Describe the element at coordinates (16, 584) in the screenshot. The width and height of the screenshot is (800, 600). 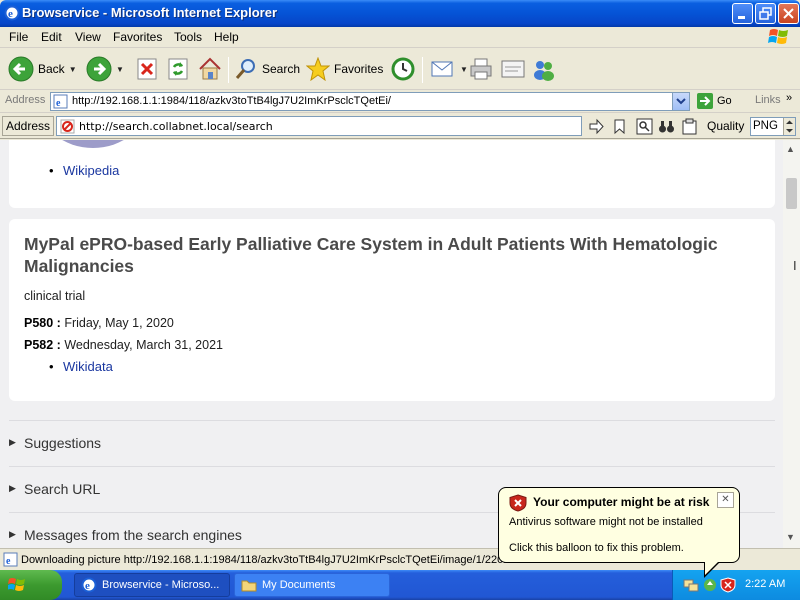
I see `windows-flag-icon` at that location.